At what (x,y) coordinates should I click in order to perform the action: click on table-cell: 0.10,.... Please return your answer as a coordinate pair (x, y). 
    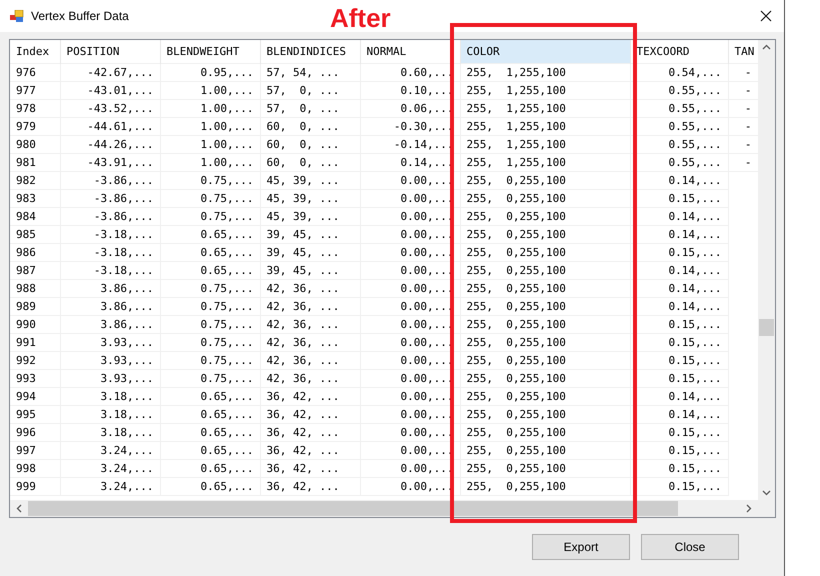
    Looking at the image, I should click on (410, 91).